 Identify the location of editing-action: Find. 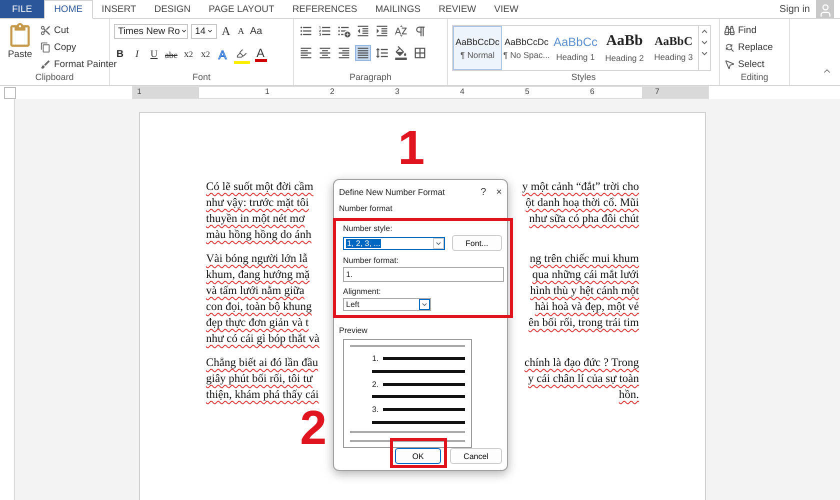
(748, 30).